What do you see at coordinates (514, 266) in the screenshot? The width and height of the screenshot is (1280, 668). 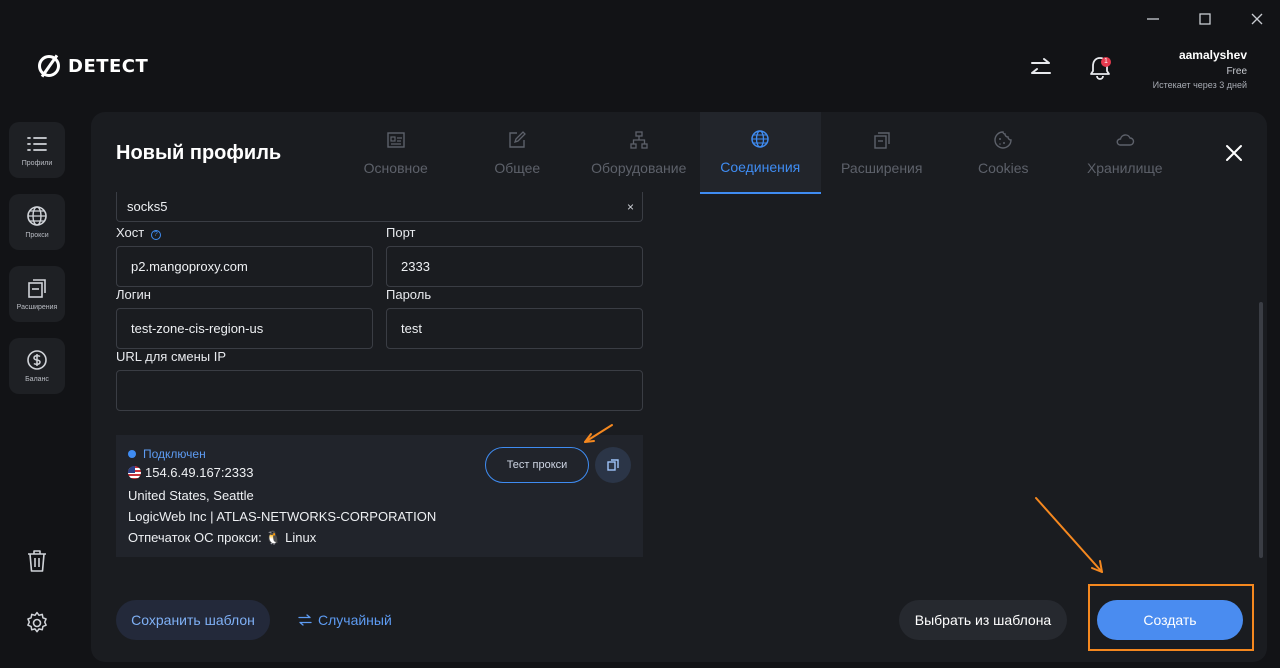 I see `port-input: 2333` at bounding box center [514, 266].